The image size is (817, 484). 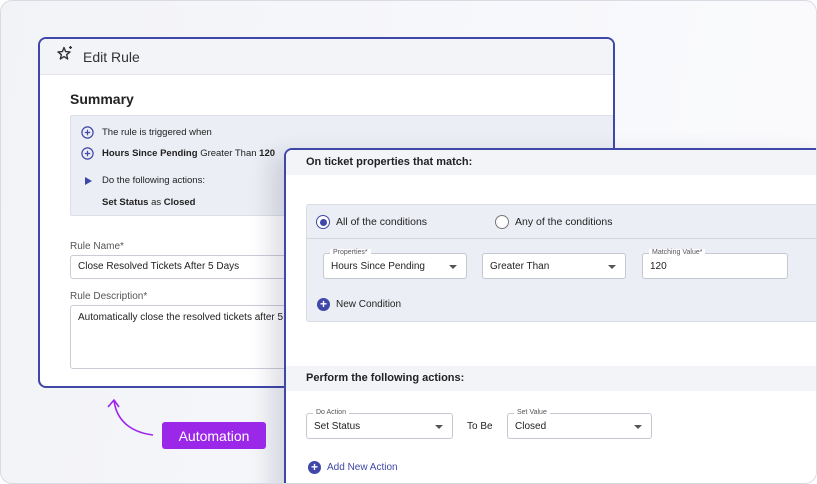 What do you see at coordinates (87, 180) in the screenshot?
I see `play-triangle-icon` at bounding box center [87, 180].